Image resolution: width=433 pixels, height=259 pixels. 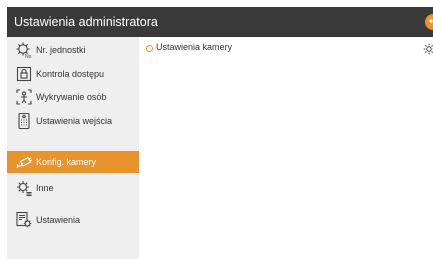 I want to click on unit-number-gear-icon: No, so click(x=24, y=50).